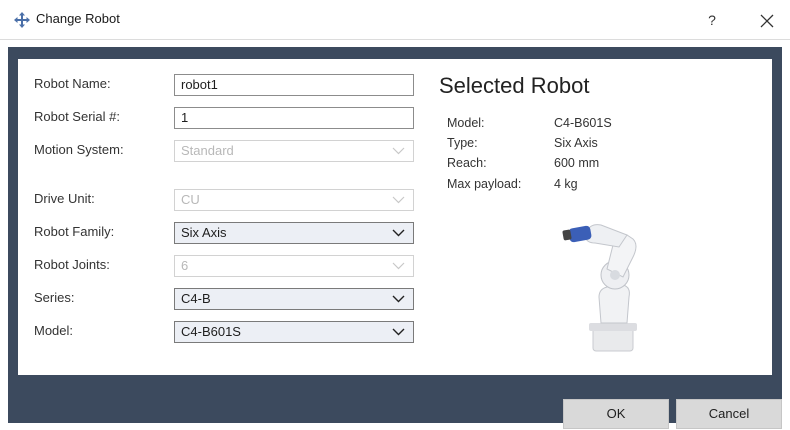 The height and width of the screenshot is (430, 790). Describe the element at coordinates (294, 299) in the screenshot. I see `series-select: C4-B` at that location.